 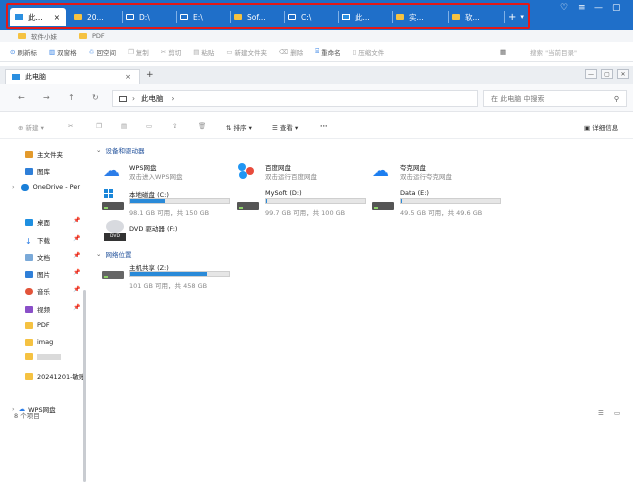 I want to click on cut-button: ✂剪切, so click(x=171, y=52).